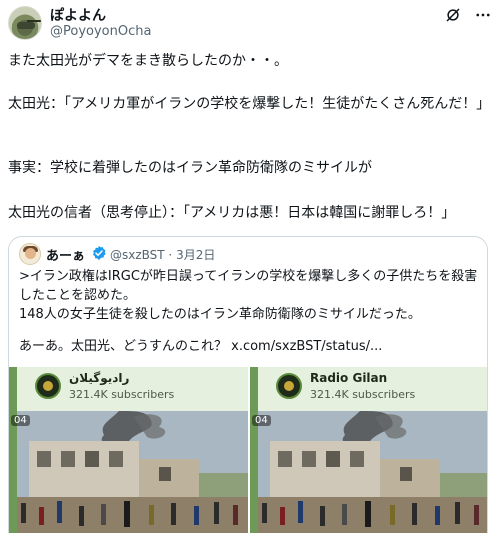  Describe the element at coordinates (220, 314) in the screenshot. I see `quote-text-line: 148人の女子生徒を殺したのはイラン革命防衛隊のミサイルだった。` at that location.